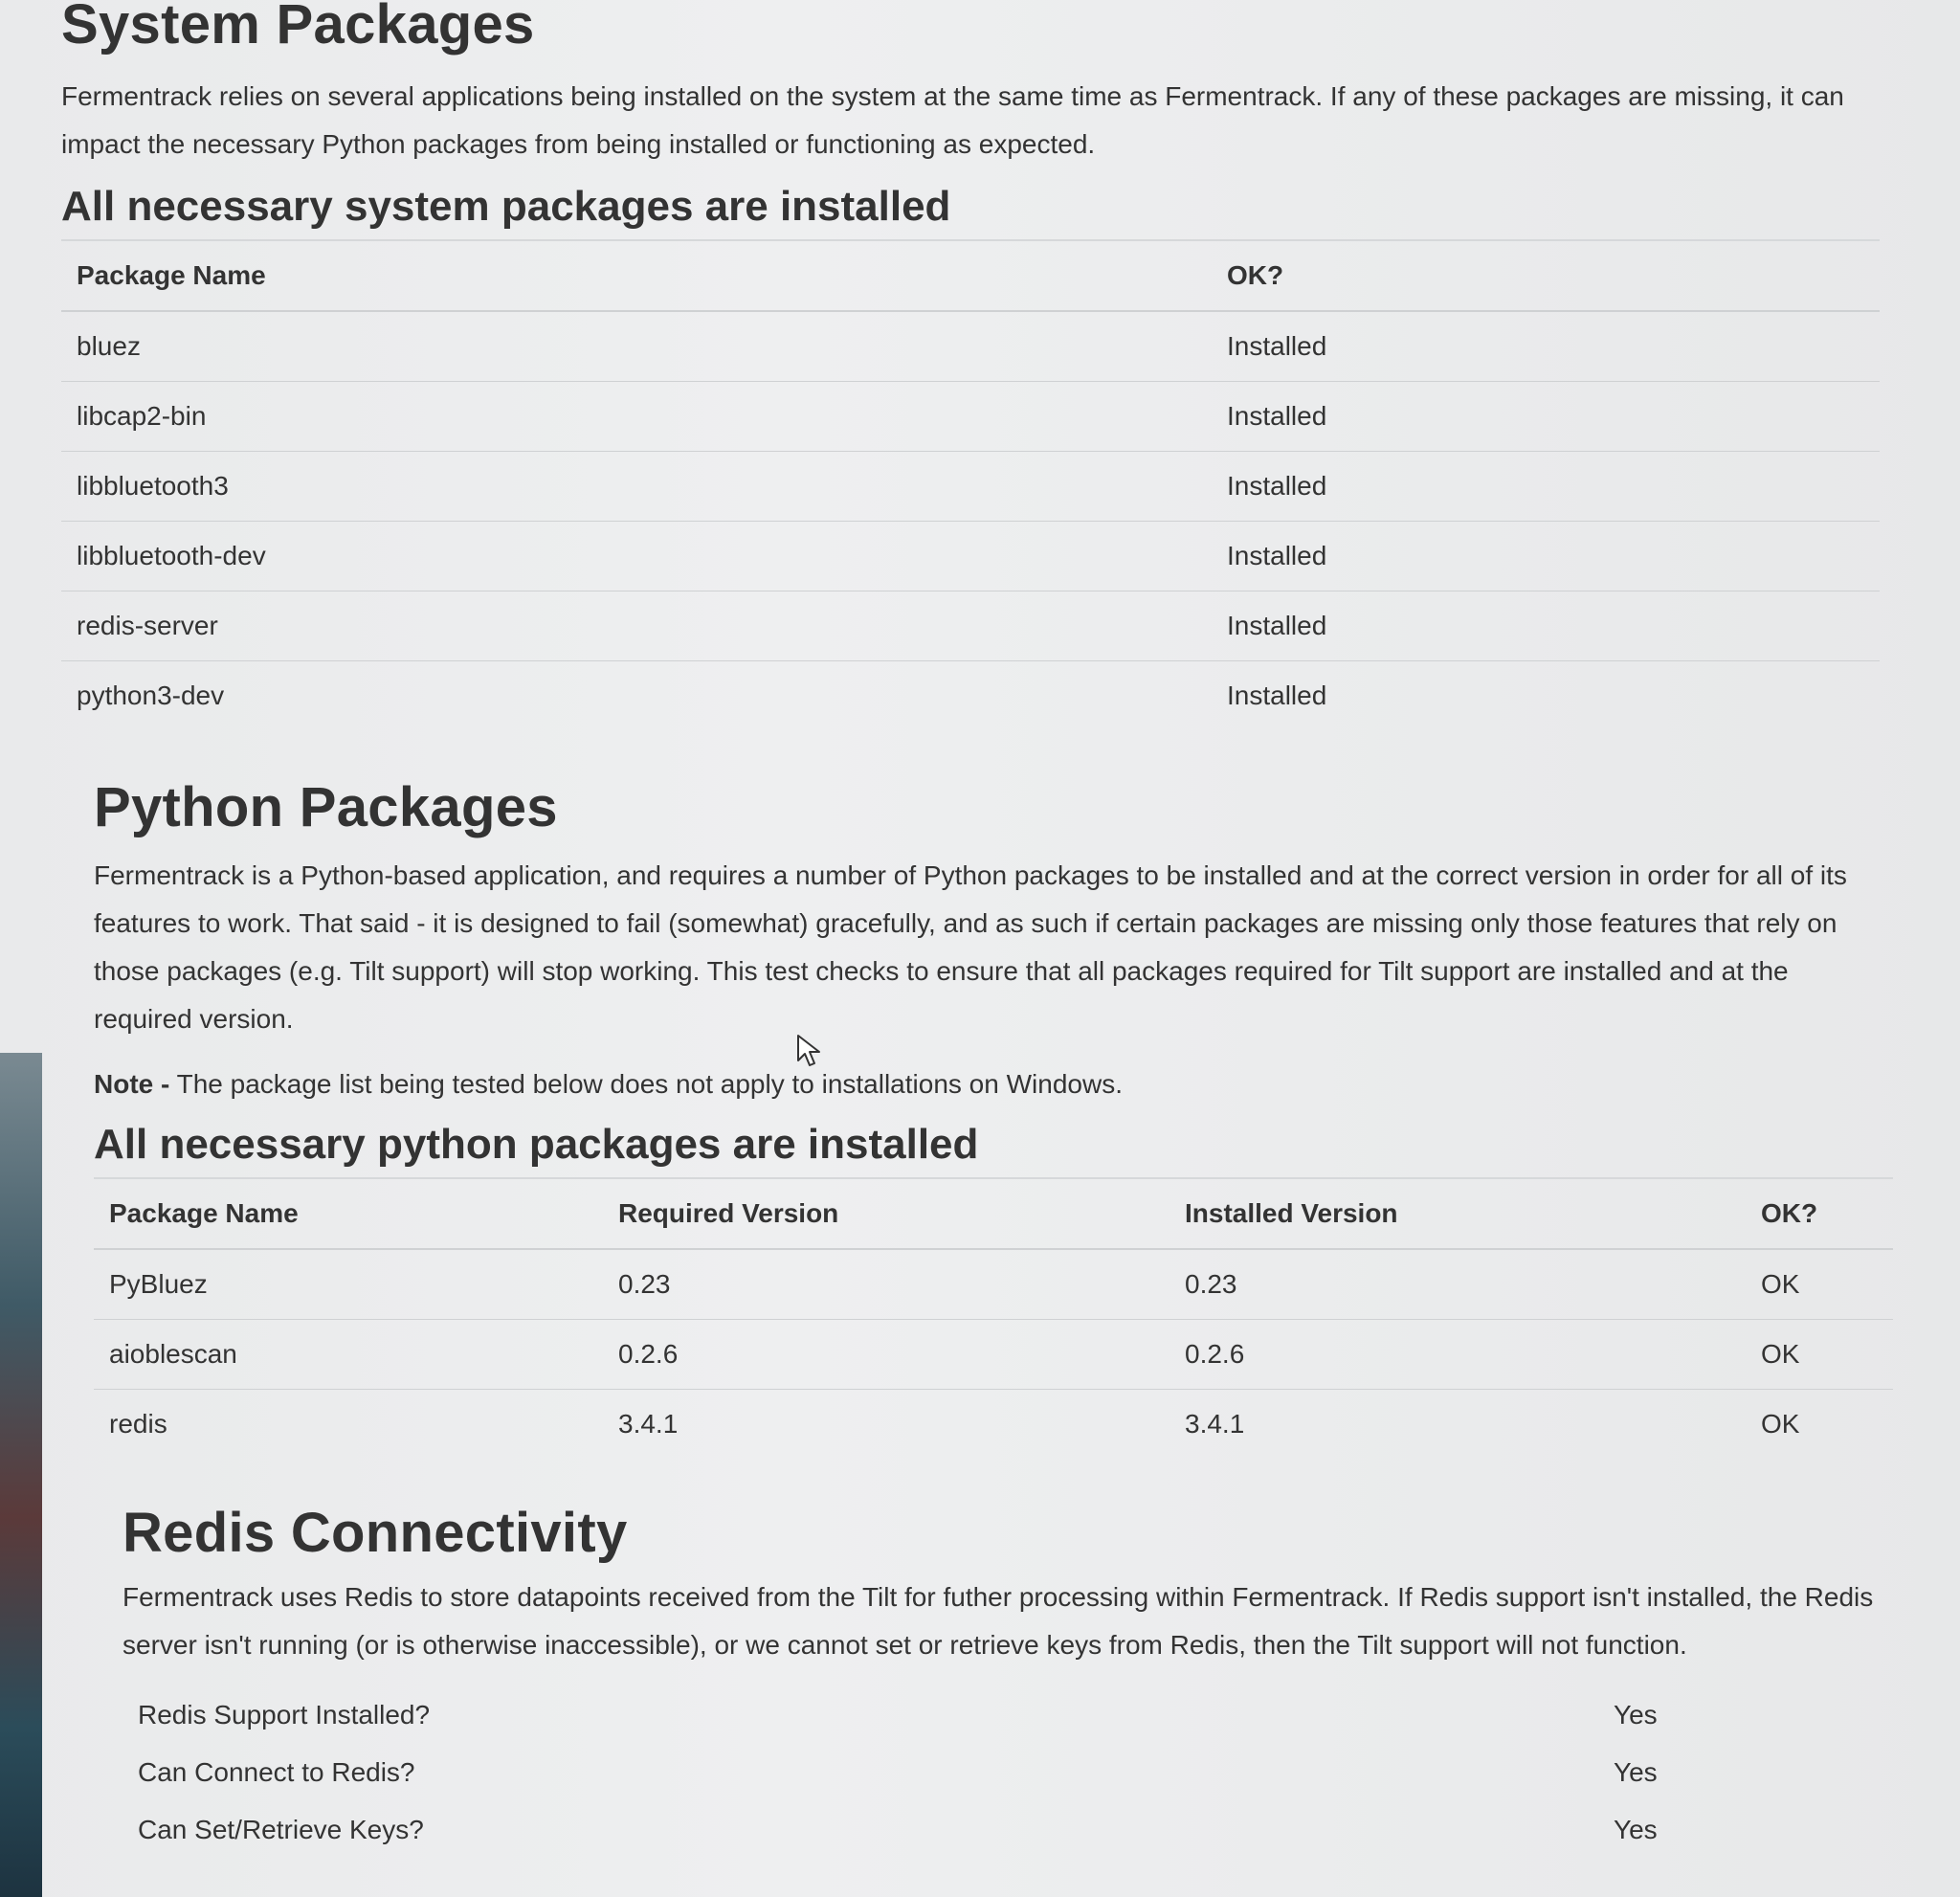  I want to click on column-header-required-version: Required Version, so click(886, 1215).